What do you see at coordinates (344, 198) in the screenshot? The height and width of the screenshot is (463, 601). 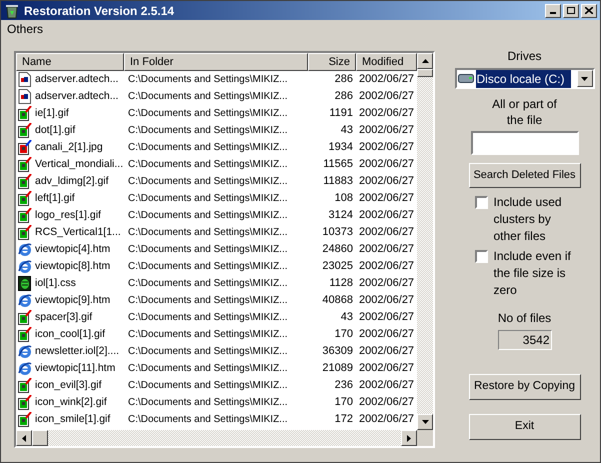 I see `size-cell-text: 108` at bounding box center [344, 198].